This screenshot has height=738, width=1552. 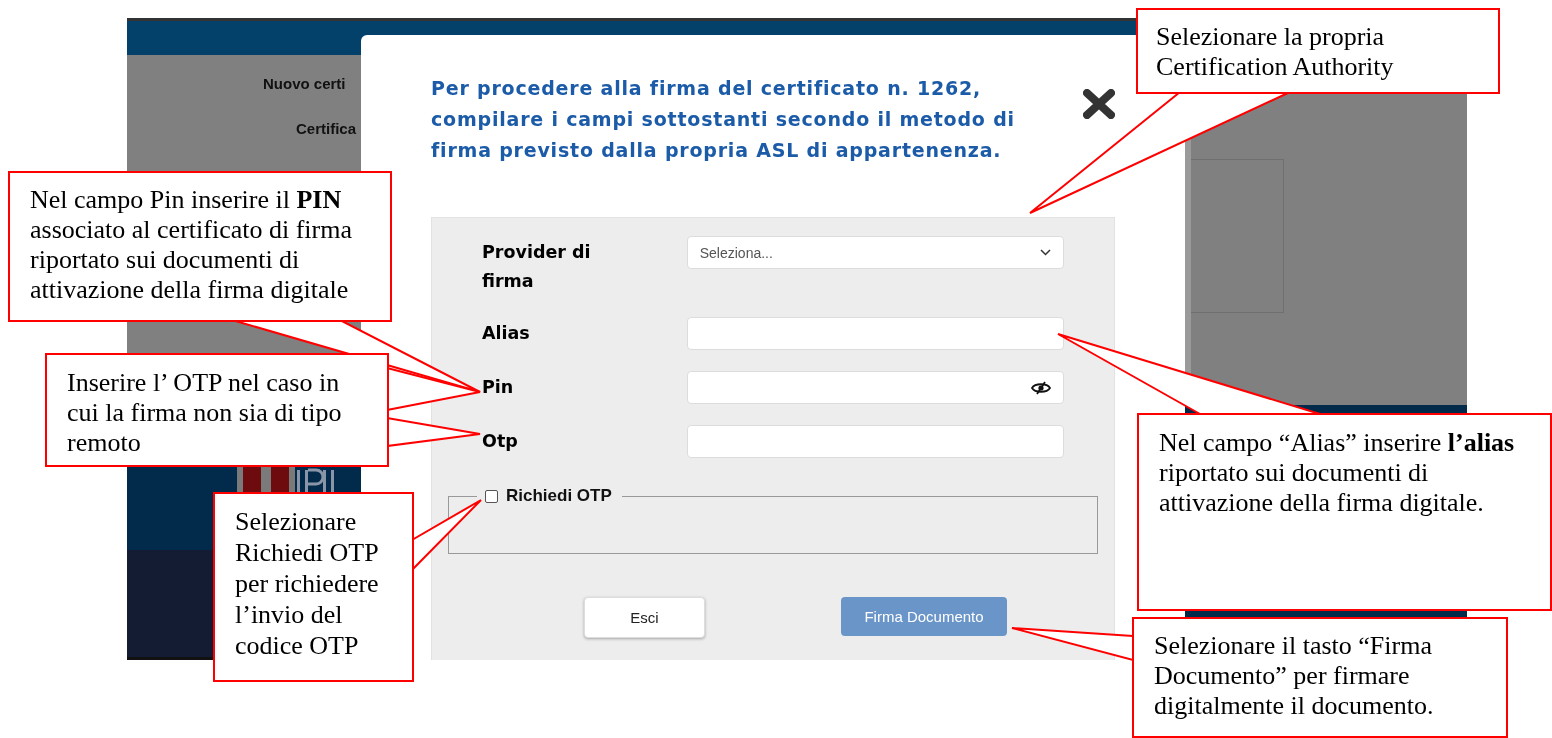 What do you see at coordinates (644, 617) in the screenshot?
I see `exit-button: Esci` at bounding box center [644, 617].